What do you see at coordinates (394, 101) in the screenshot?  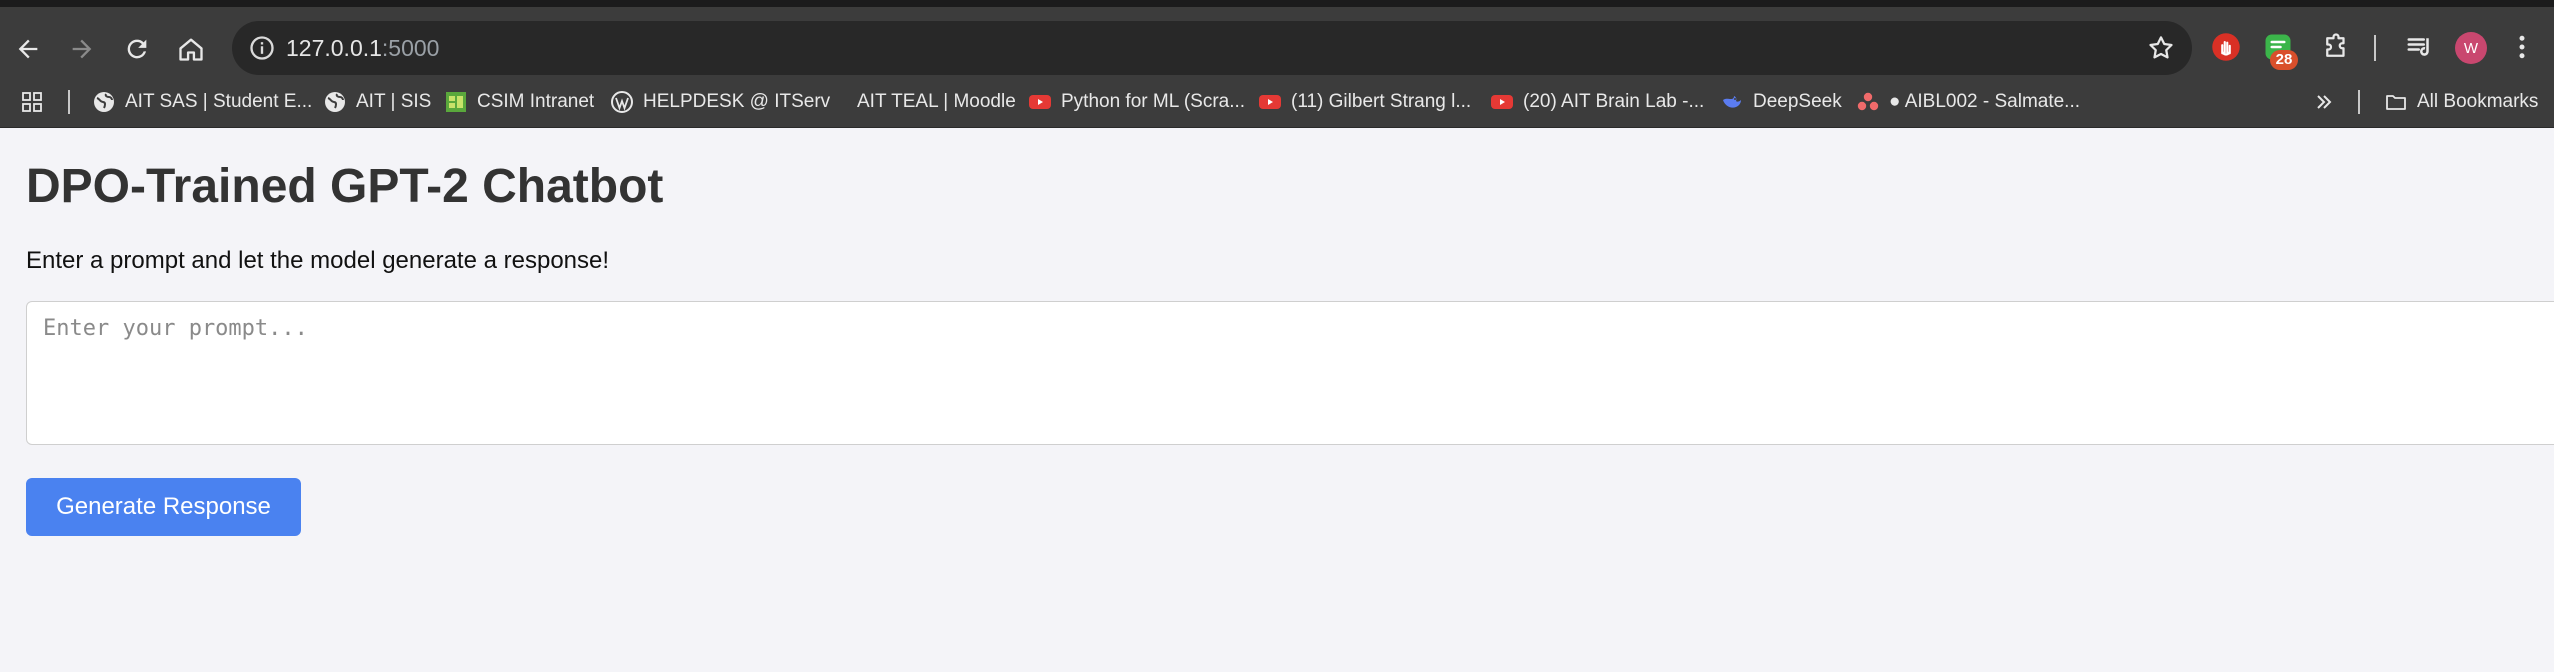 I see `bookmark-label: AIT | SIS` at bounding box center [394, 101].